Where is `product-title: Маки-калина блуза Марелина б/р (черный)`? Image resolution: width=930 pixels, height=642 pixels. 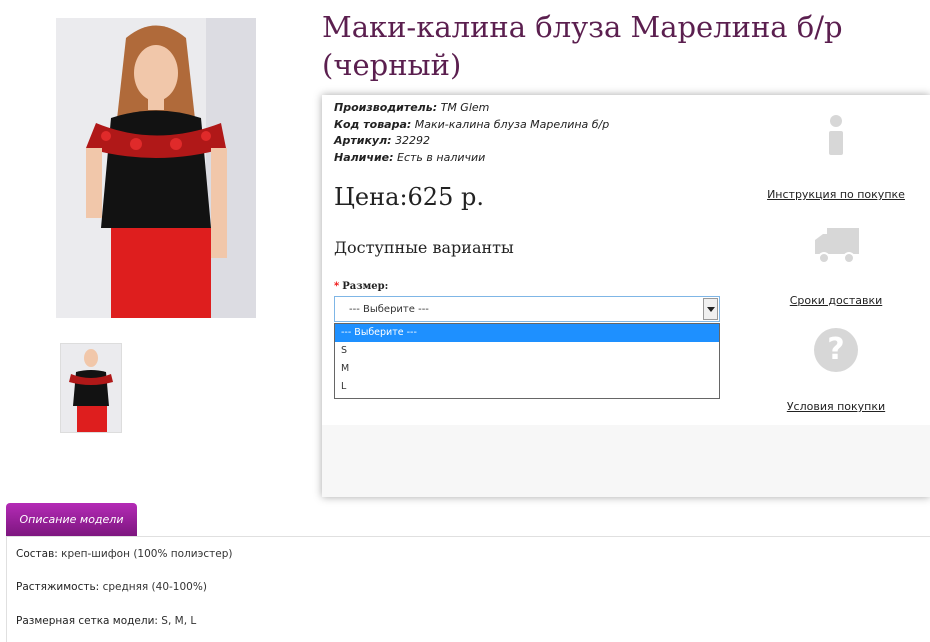 product-title: Маки-калина блуза Марелина б/р (черный) is located at coordinates (582, 46).